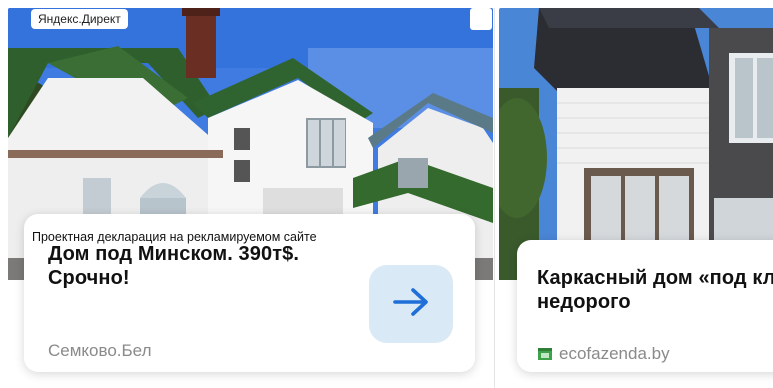 Image resolution: width=773 pixels, height=388 pixels. What do you see at coordinates (655, 290) in the screenshot?
I see `ad-title: Каркасный дом «под ключ» недорого` at bounding box center [655, 290].